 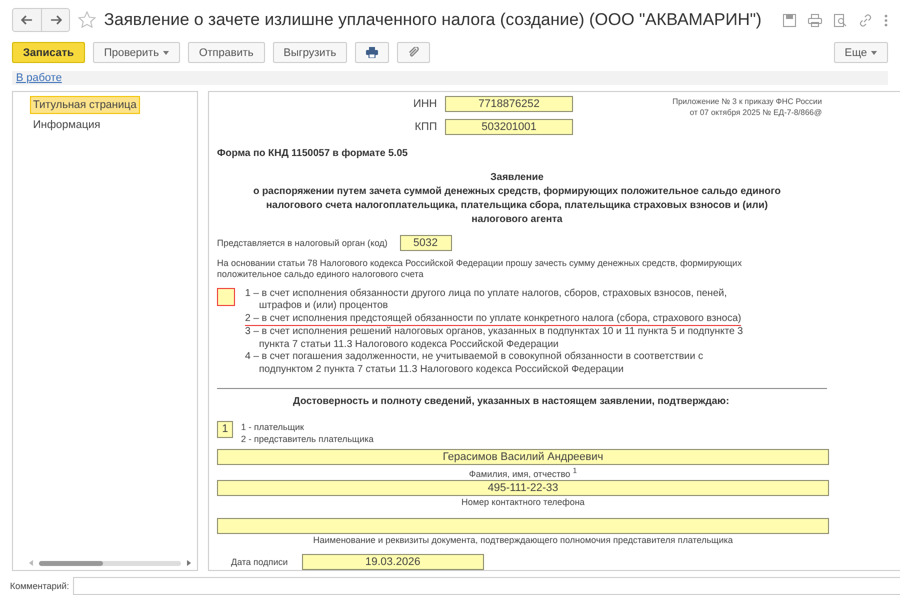 I want to click on phone-field: 495-111-22-33, so click(x=523, y=488).